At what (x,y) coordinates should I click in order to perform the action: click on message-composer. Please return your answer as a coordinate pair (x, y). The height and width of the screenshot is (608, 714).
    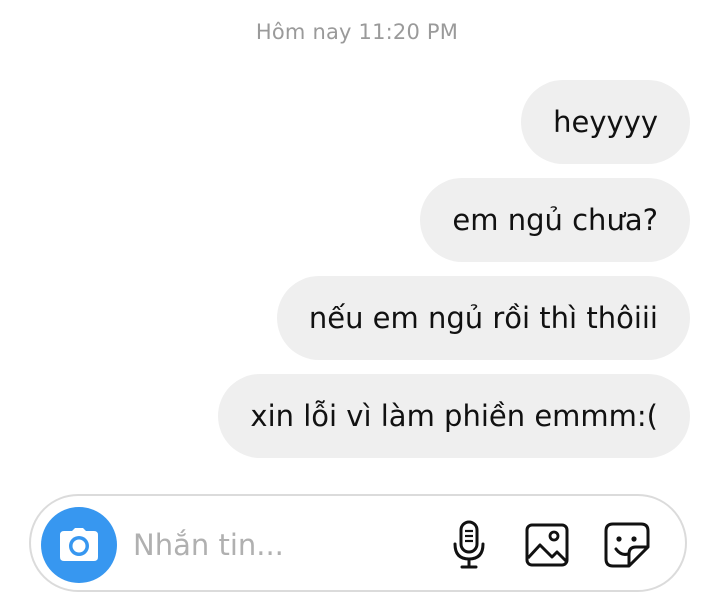
    Looking at the image, I should click on (358, 543).